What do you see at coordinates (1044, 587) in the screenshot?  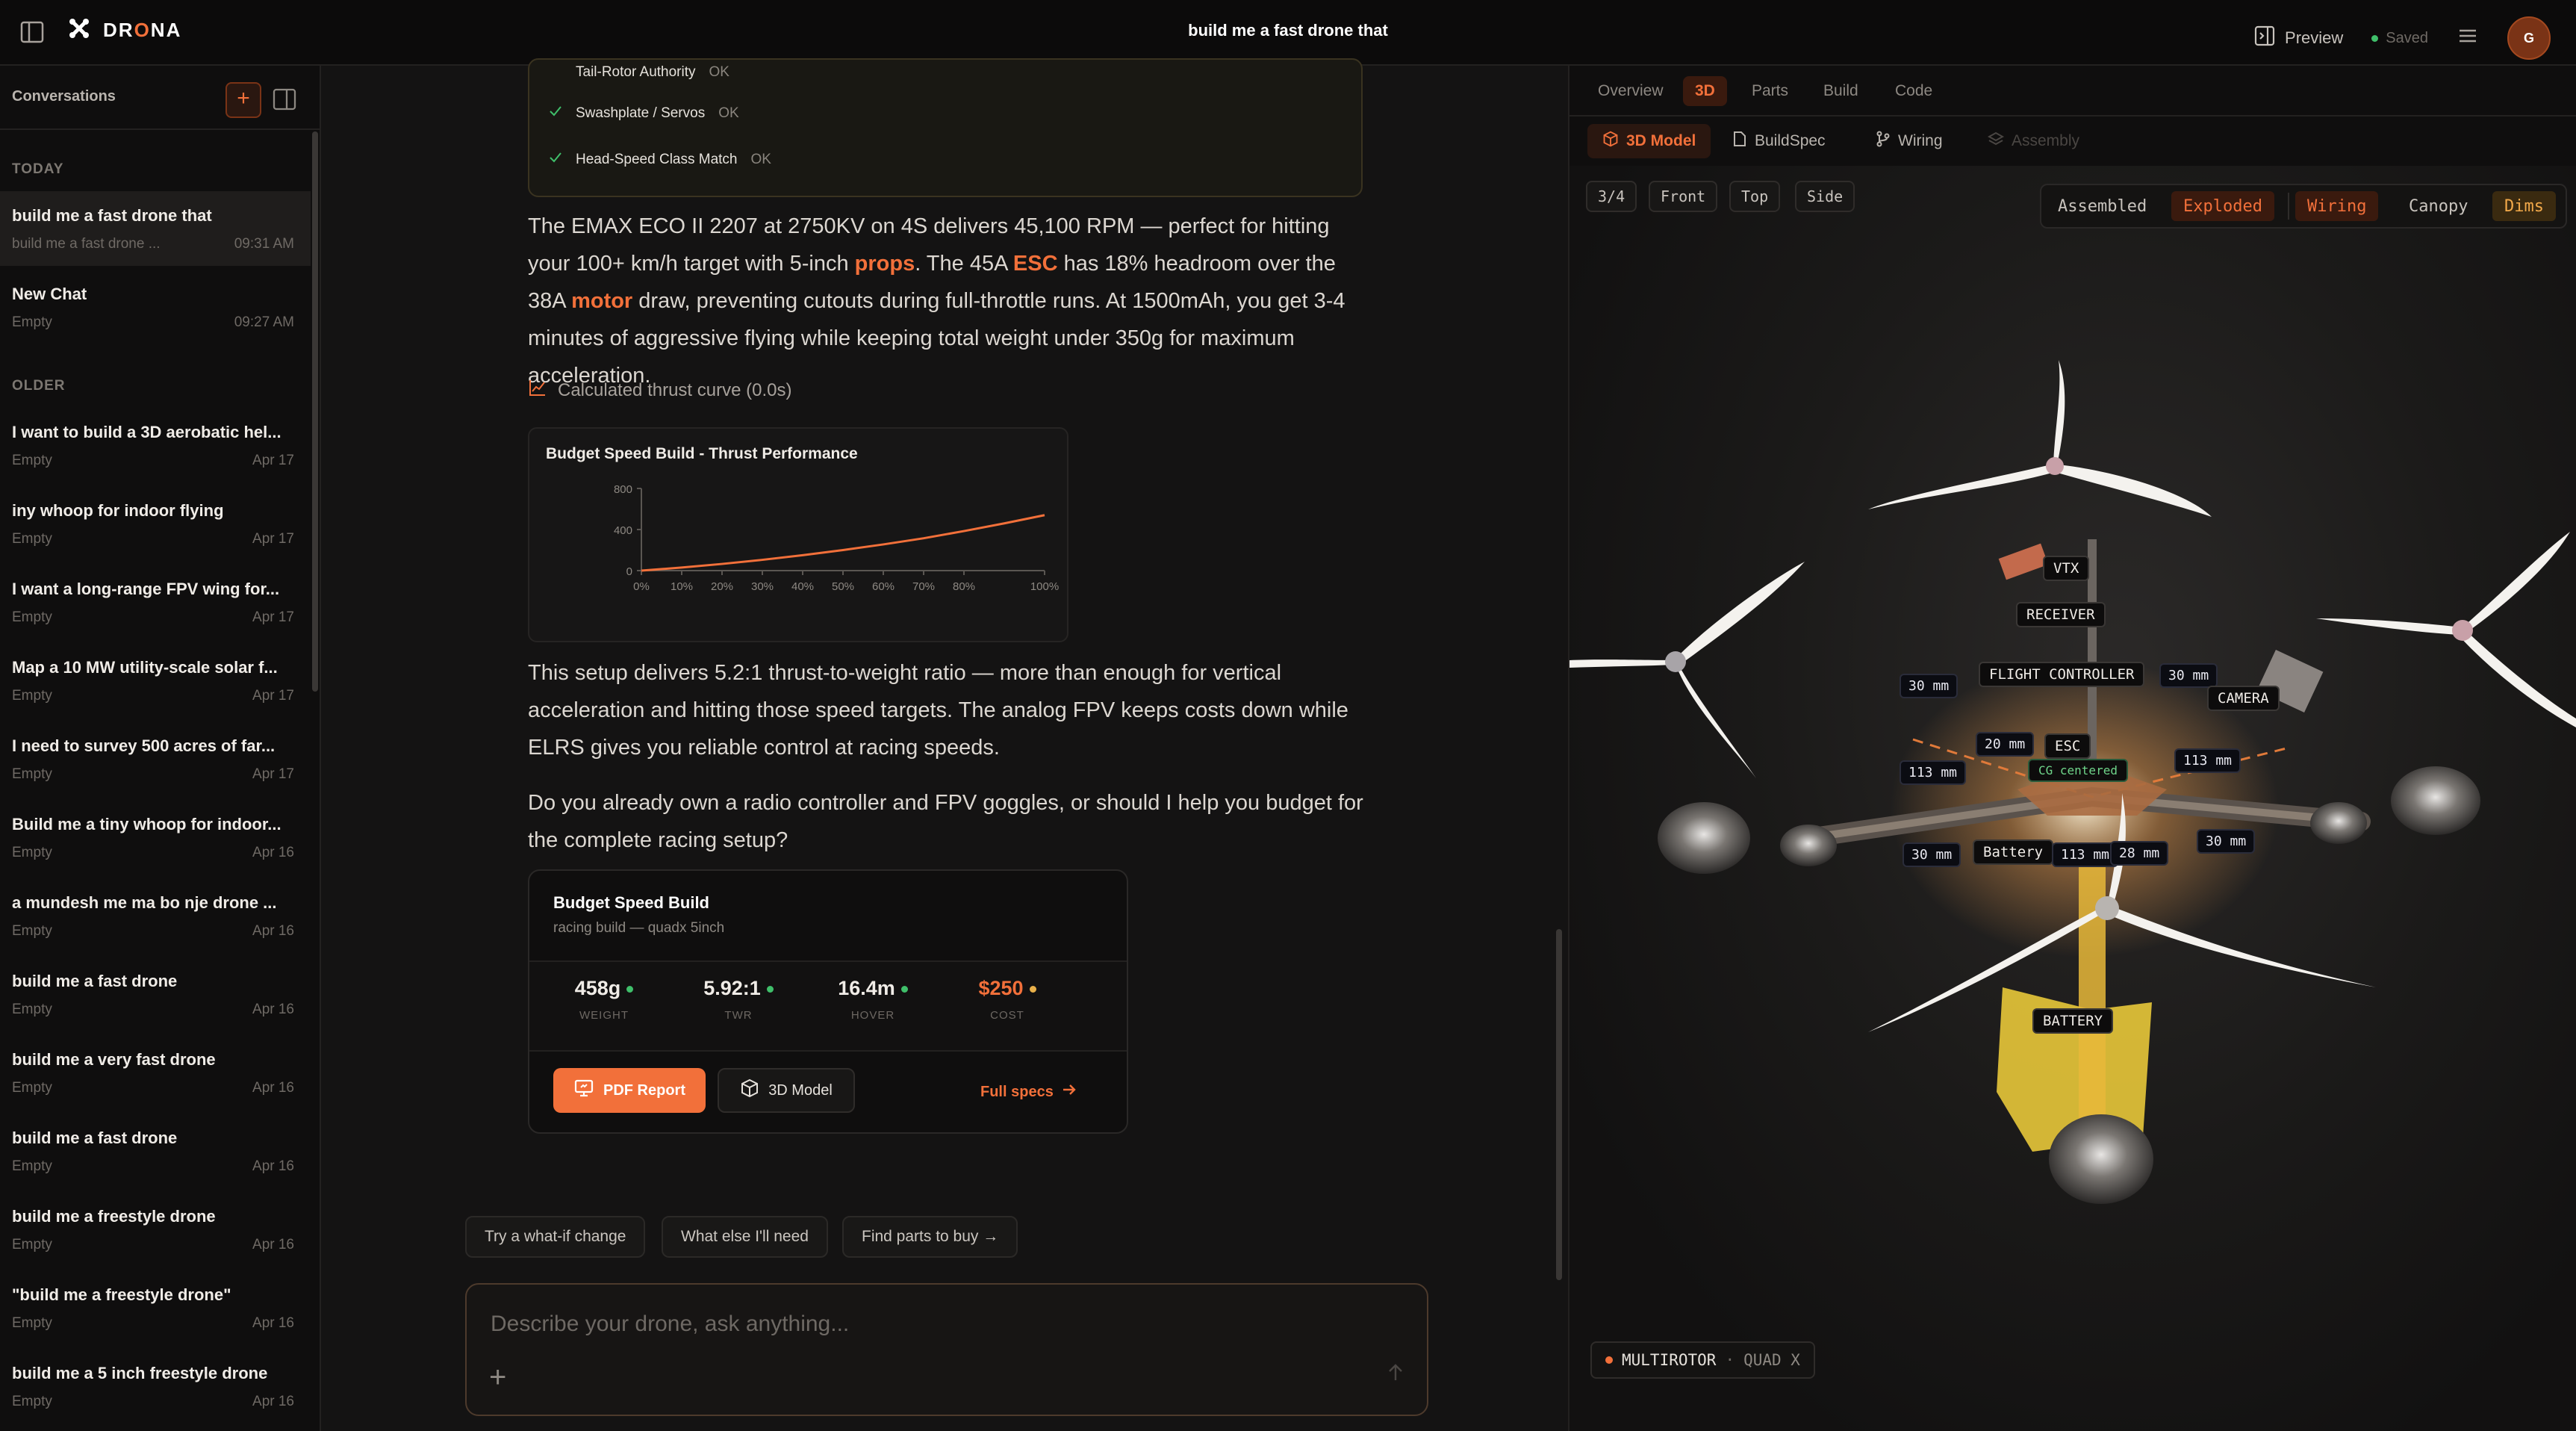 I see `x-tick-label: 100%` at bounding box center [1044, 587].